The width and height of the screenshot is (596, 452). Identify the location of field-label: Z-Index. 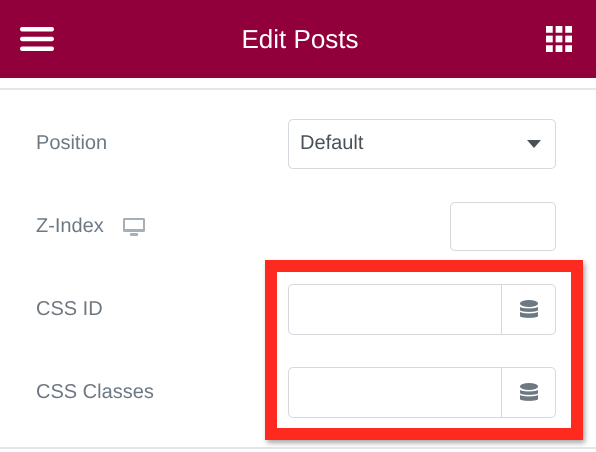
(70, 226).